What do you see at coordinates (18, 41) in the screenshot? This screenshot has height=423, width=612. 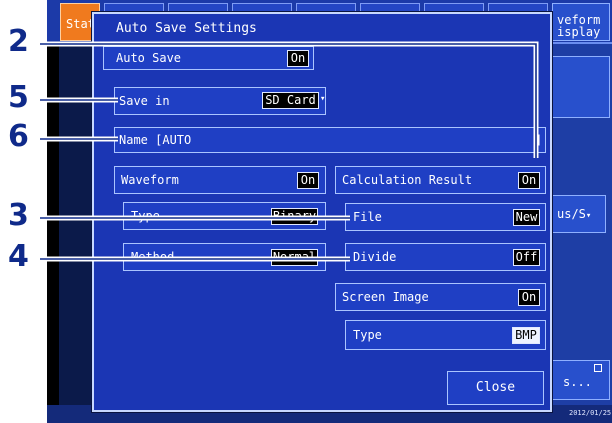 I see `callout-2: 2` at bounding box center [18, 41].